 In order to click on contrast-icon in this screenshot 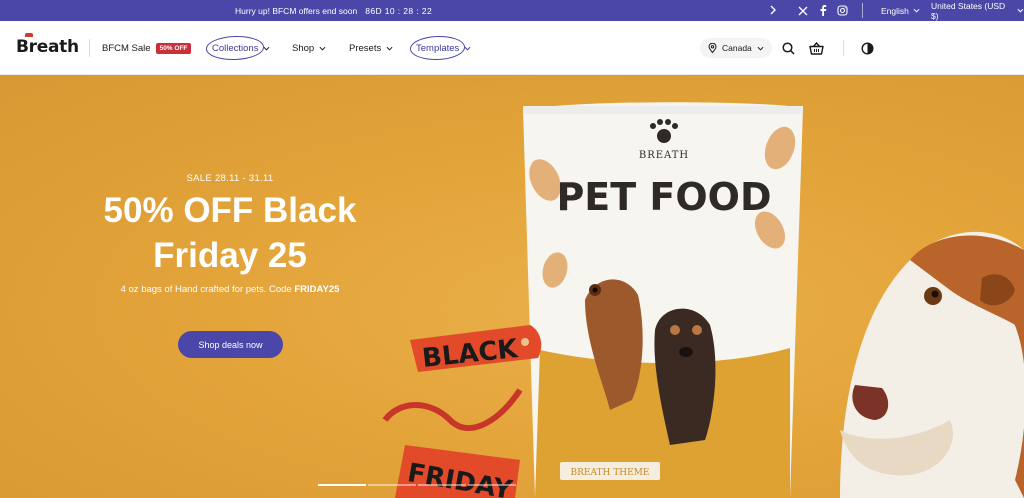, I will do `click(867, 48)`.